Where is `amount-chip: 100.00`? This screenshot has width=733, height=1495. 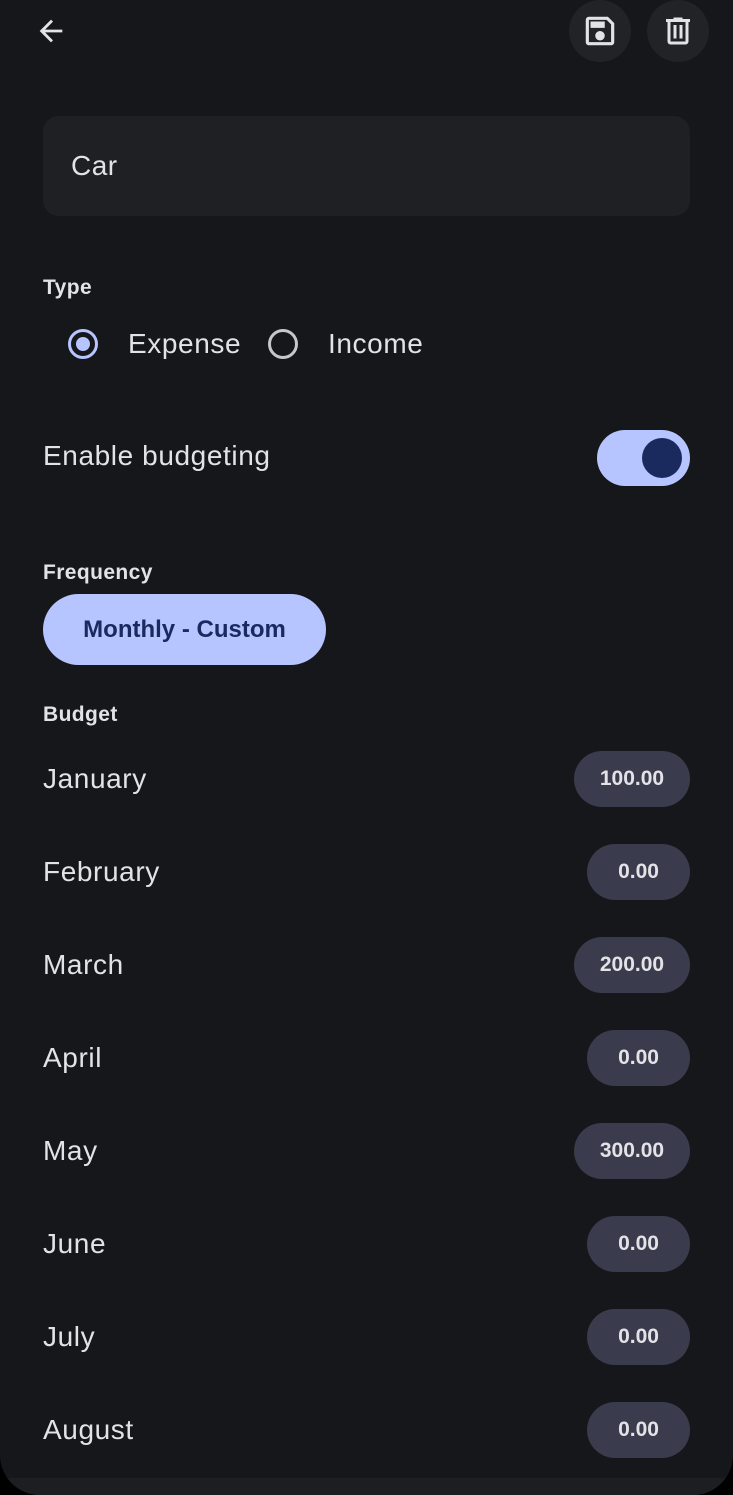 amount-chip: 100.00 is located at coordinates (632, 779).